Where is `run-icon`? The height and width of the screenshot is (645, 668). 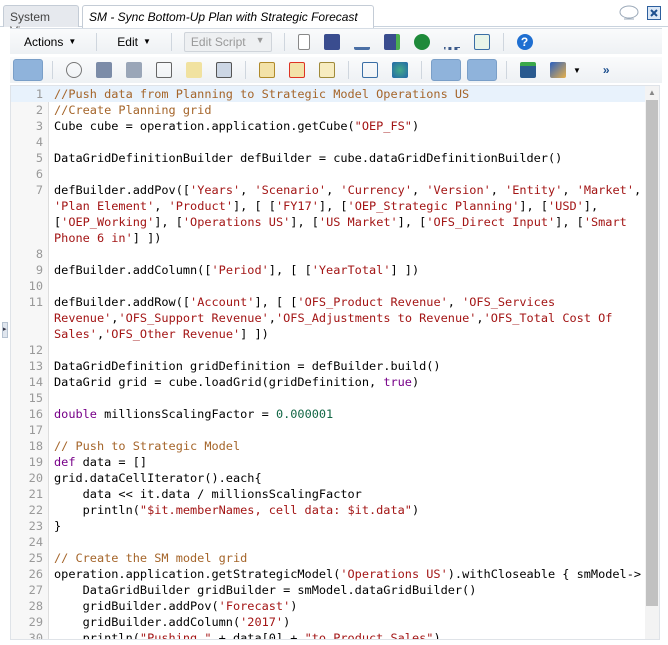 run-icon is located at coordinates (481, 41).